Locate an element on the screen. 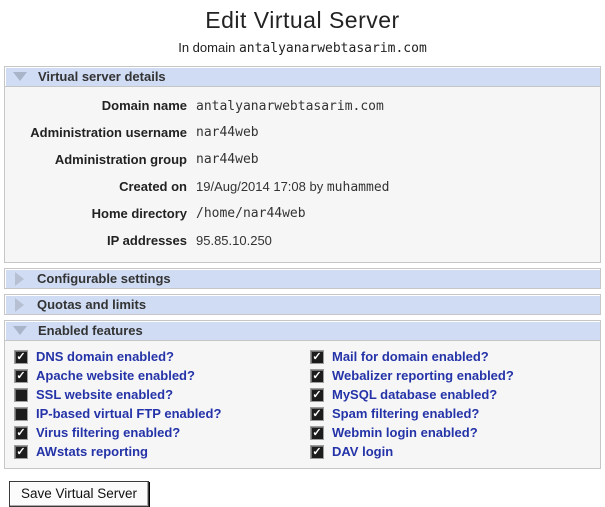 The height and width of the screenshot is (507, 605). feature-row-apache-website: Apache website enabled? is located at coordinates (155, 375).